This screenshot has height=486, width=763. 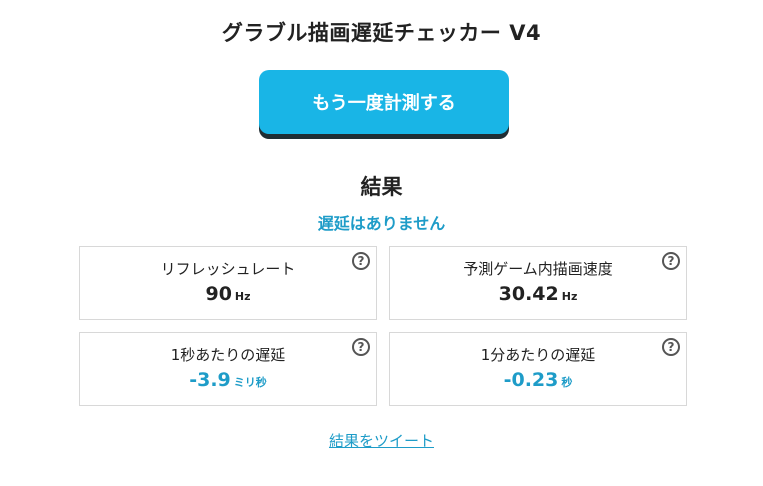 I want to click on refresh-rate-number: 90, so click(x=218, y=294).